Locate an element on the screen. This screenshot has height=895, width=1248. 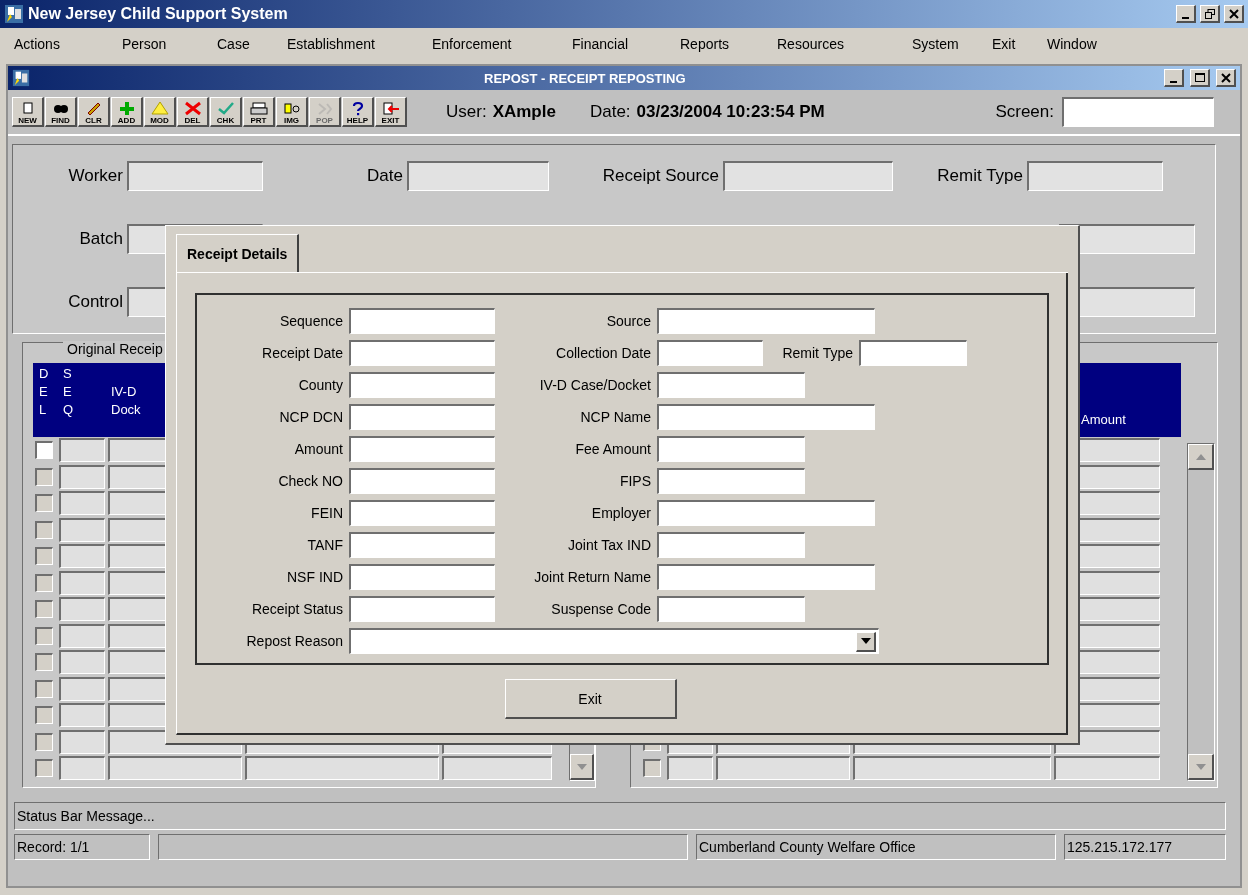
field-label: County is located at coordinates (320, 385).